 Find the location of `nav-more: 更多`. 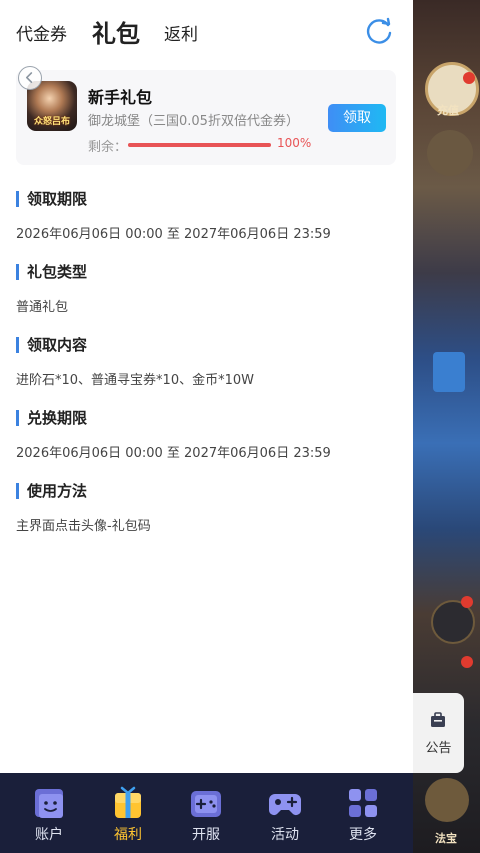

nav-more: 更多 is located at coordinates (363, 813).